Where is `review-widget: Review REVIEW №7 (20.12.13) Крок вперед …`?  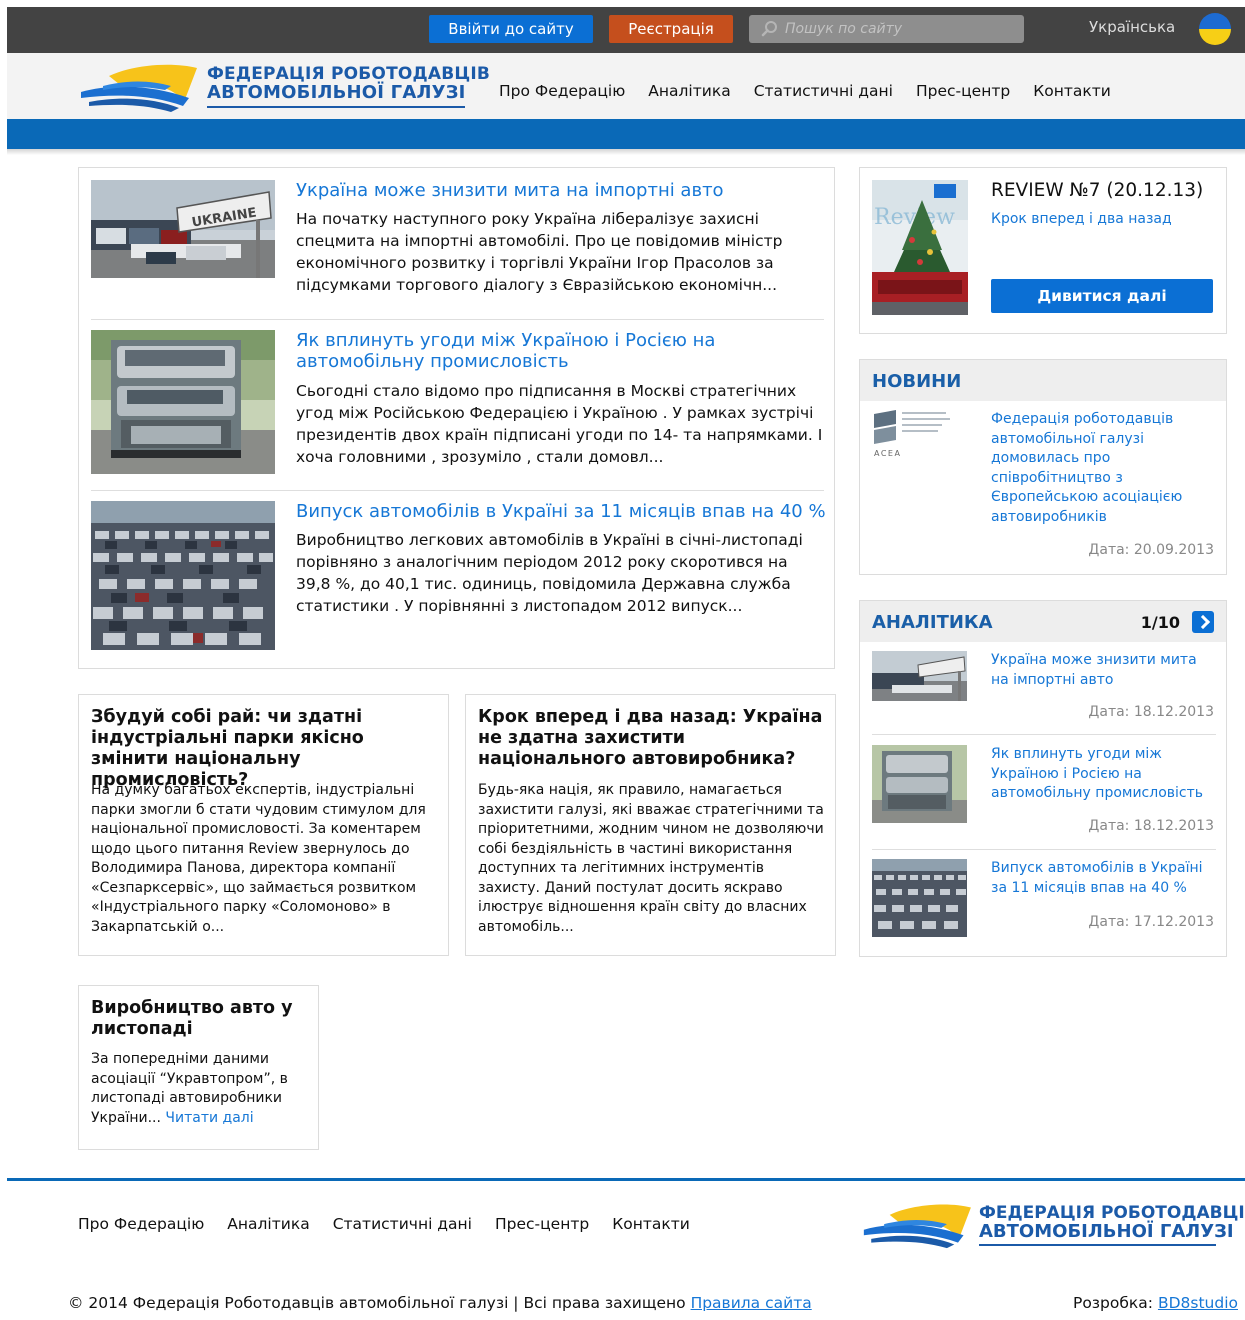 review-widget: Review REVIEW №7 (20.12.13) Крок вперед … is located at coordinates (1043, 250).